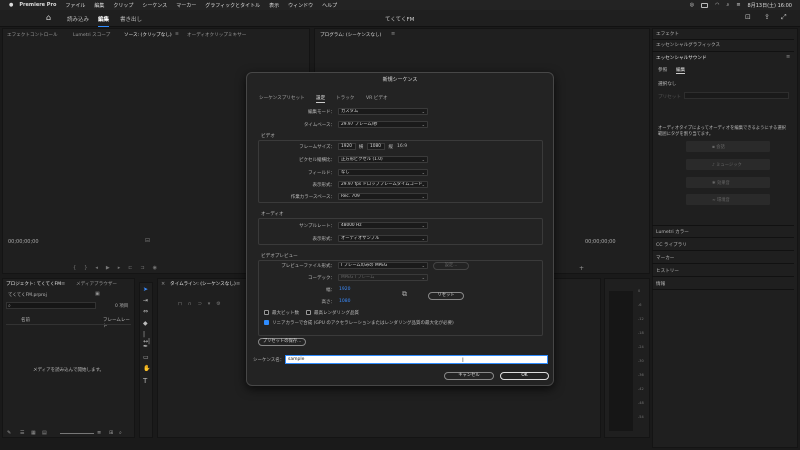  Describe the element at coordinates (282, 98) in the screenshot. I see `tab-sequence-presets: シーケンスプリセット` at that location.